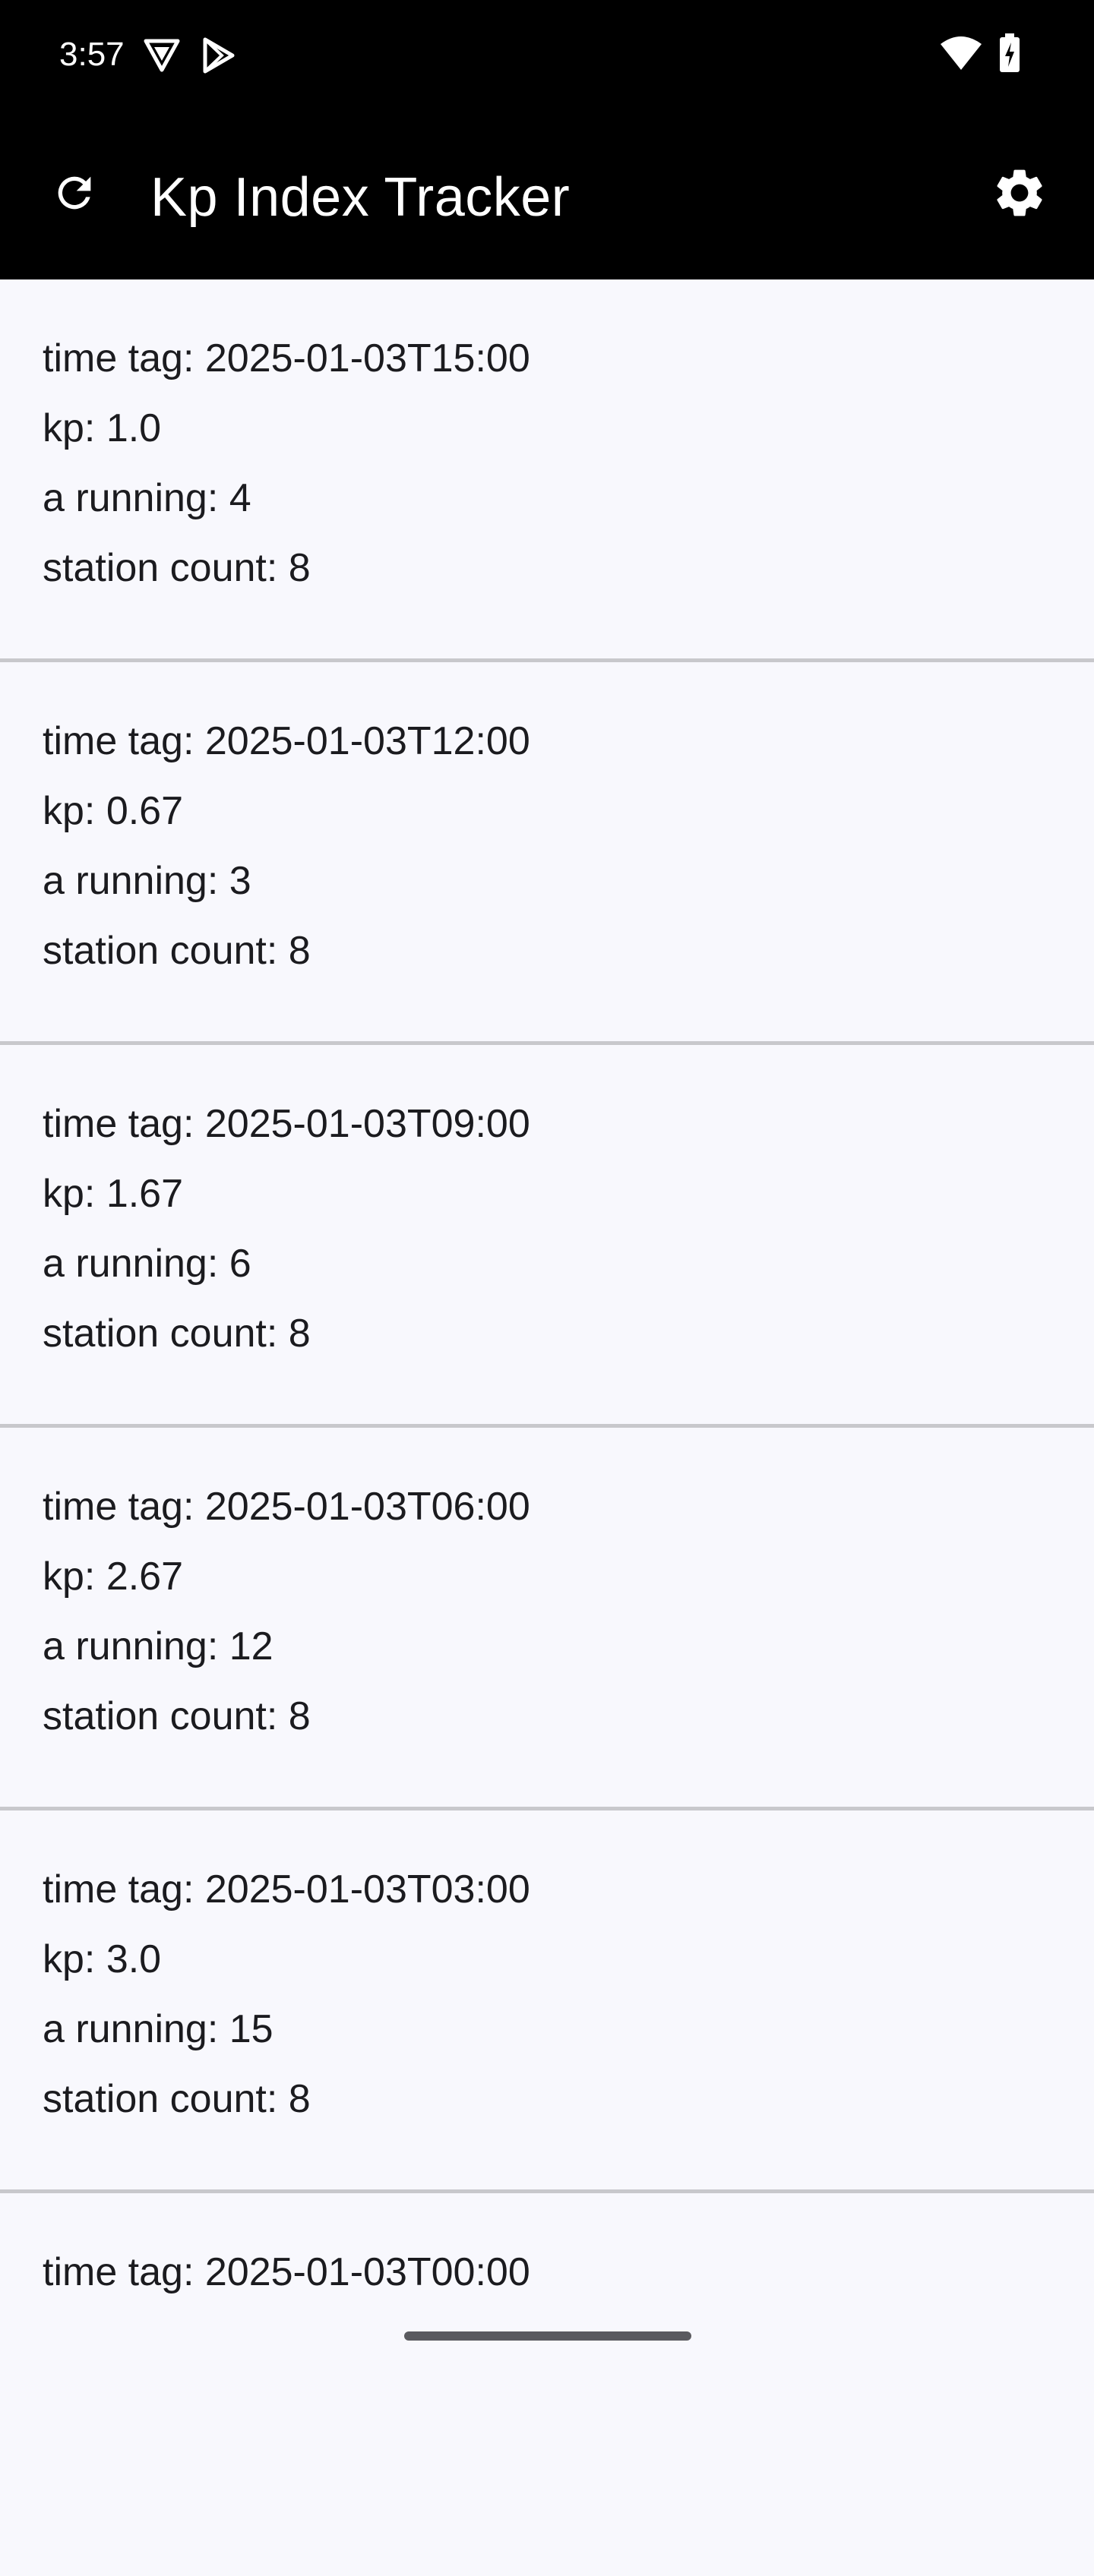 The height and width of the screenshot is (2576, 1094). I want to click on status-time: 3:57, so click(92, 55).